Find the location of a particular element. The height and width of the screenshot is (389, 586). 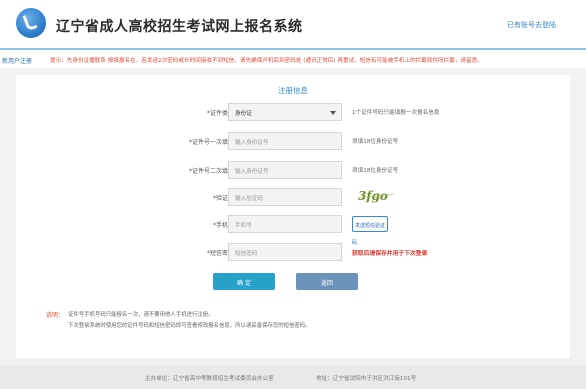

back-button: 返回 is located at coordinates (327, 281).